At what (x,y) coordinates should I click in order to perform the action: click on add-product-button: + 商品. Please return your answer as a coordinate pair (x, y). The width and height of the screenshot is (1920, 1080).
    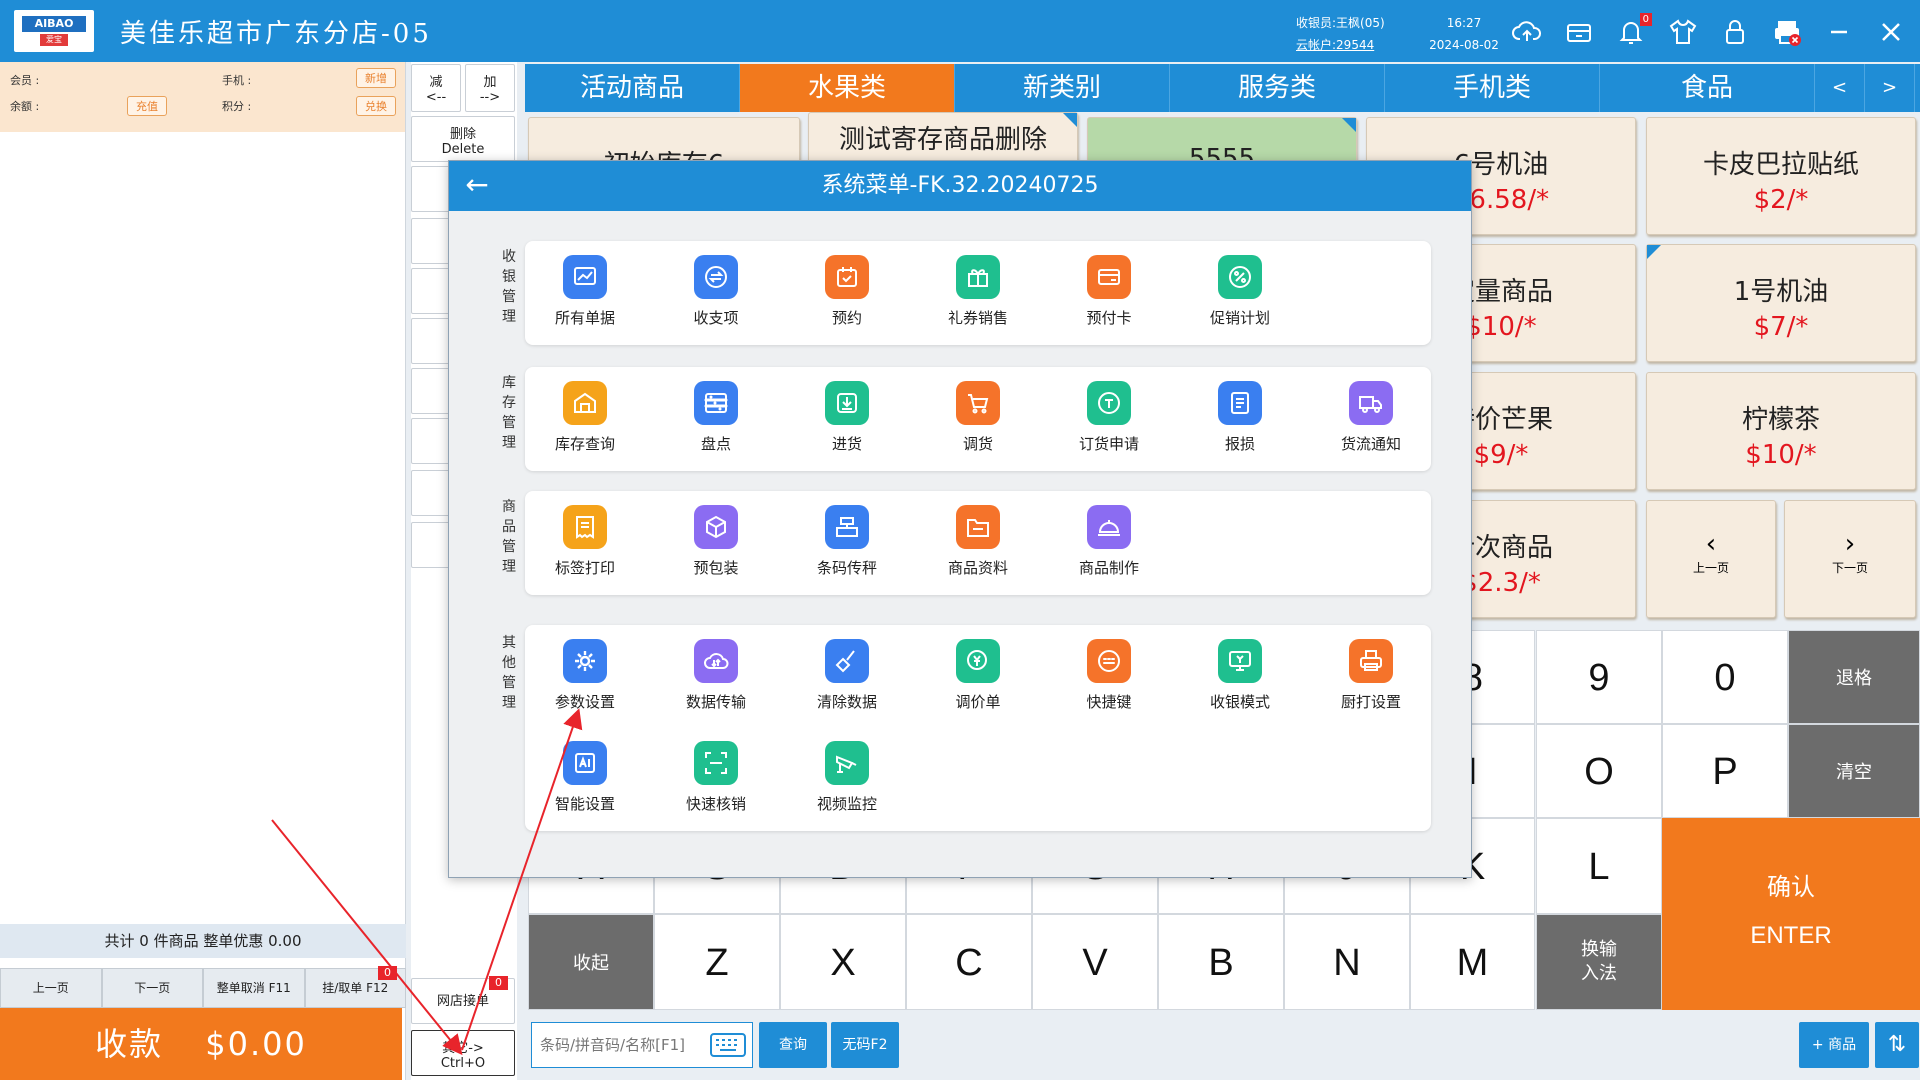
    Looking at the image, I should click on (1834, 1045).